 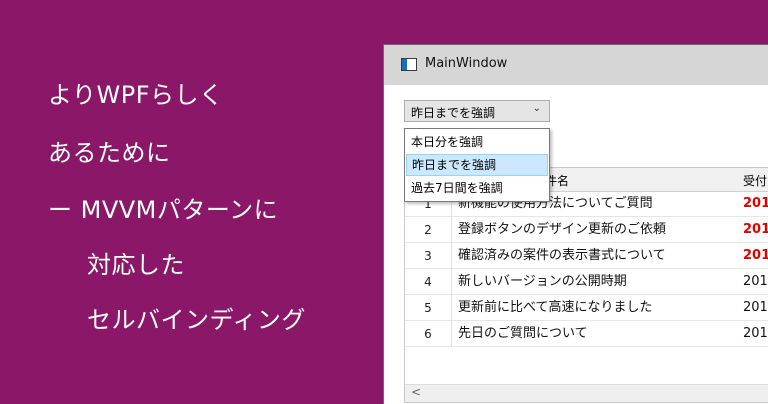 I want to click on table-row: 4 新しいバージョンの公開時期 2017, so click(x=586, y=282).